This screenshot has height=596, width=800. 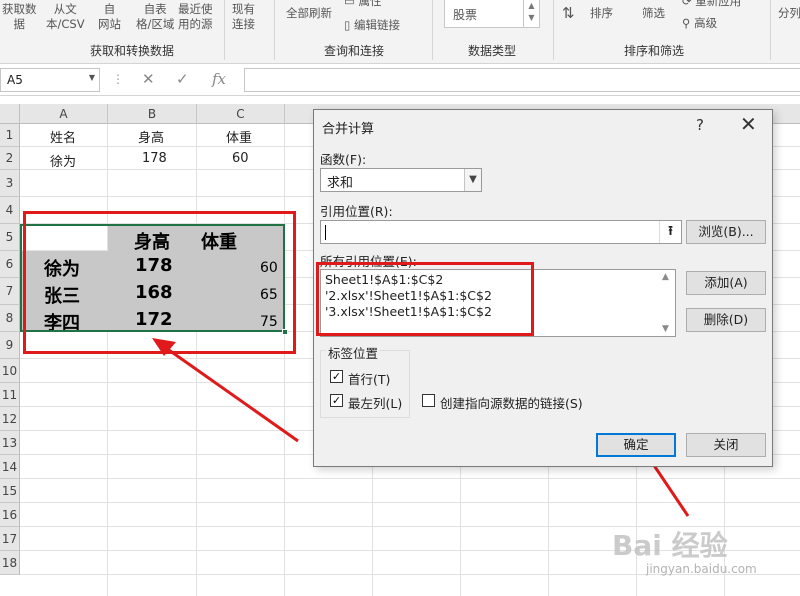 What do you see at coordinates (700, 125) in the screenshot?
I see `help-icon: ?` at bounding box center [700, 125].